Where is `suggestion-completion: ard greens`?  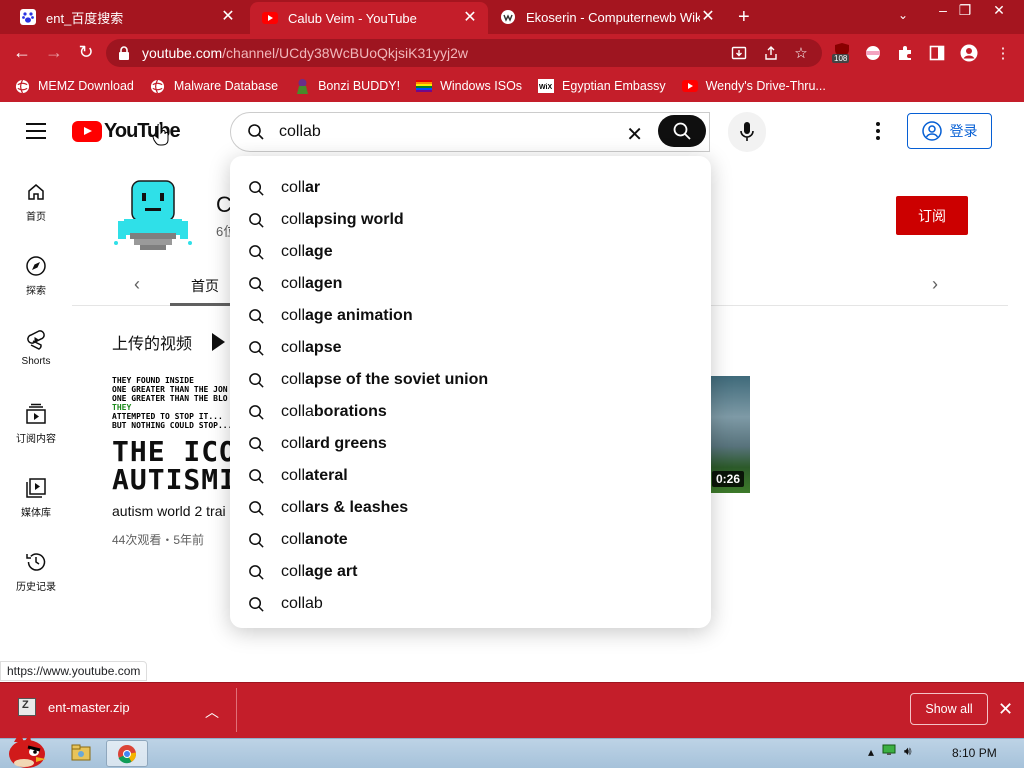 suggestion-completion: ard greens is located at coordinates (346, 443).